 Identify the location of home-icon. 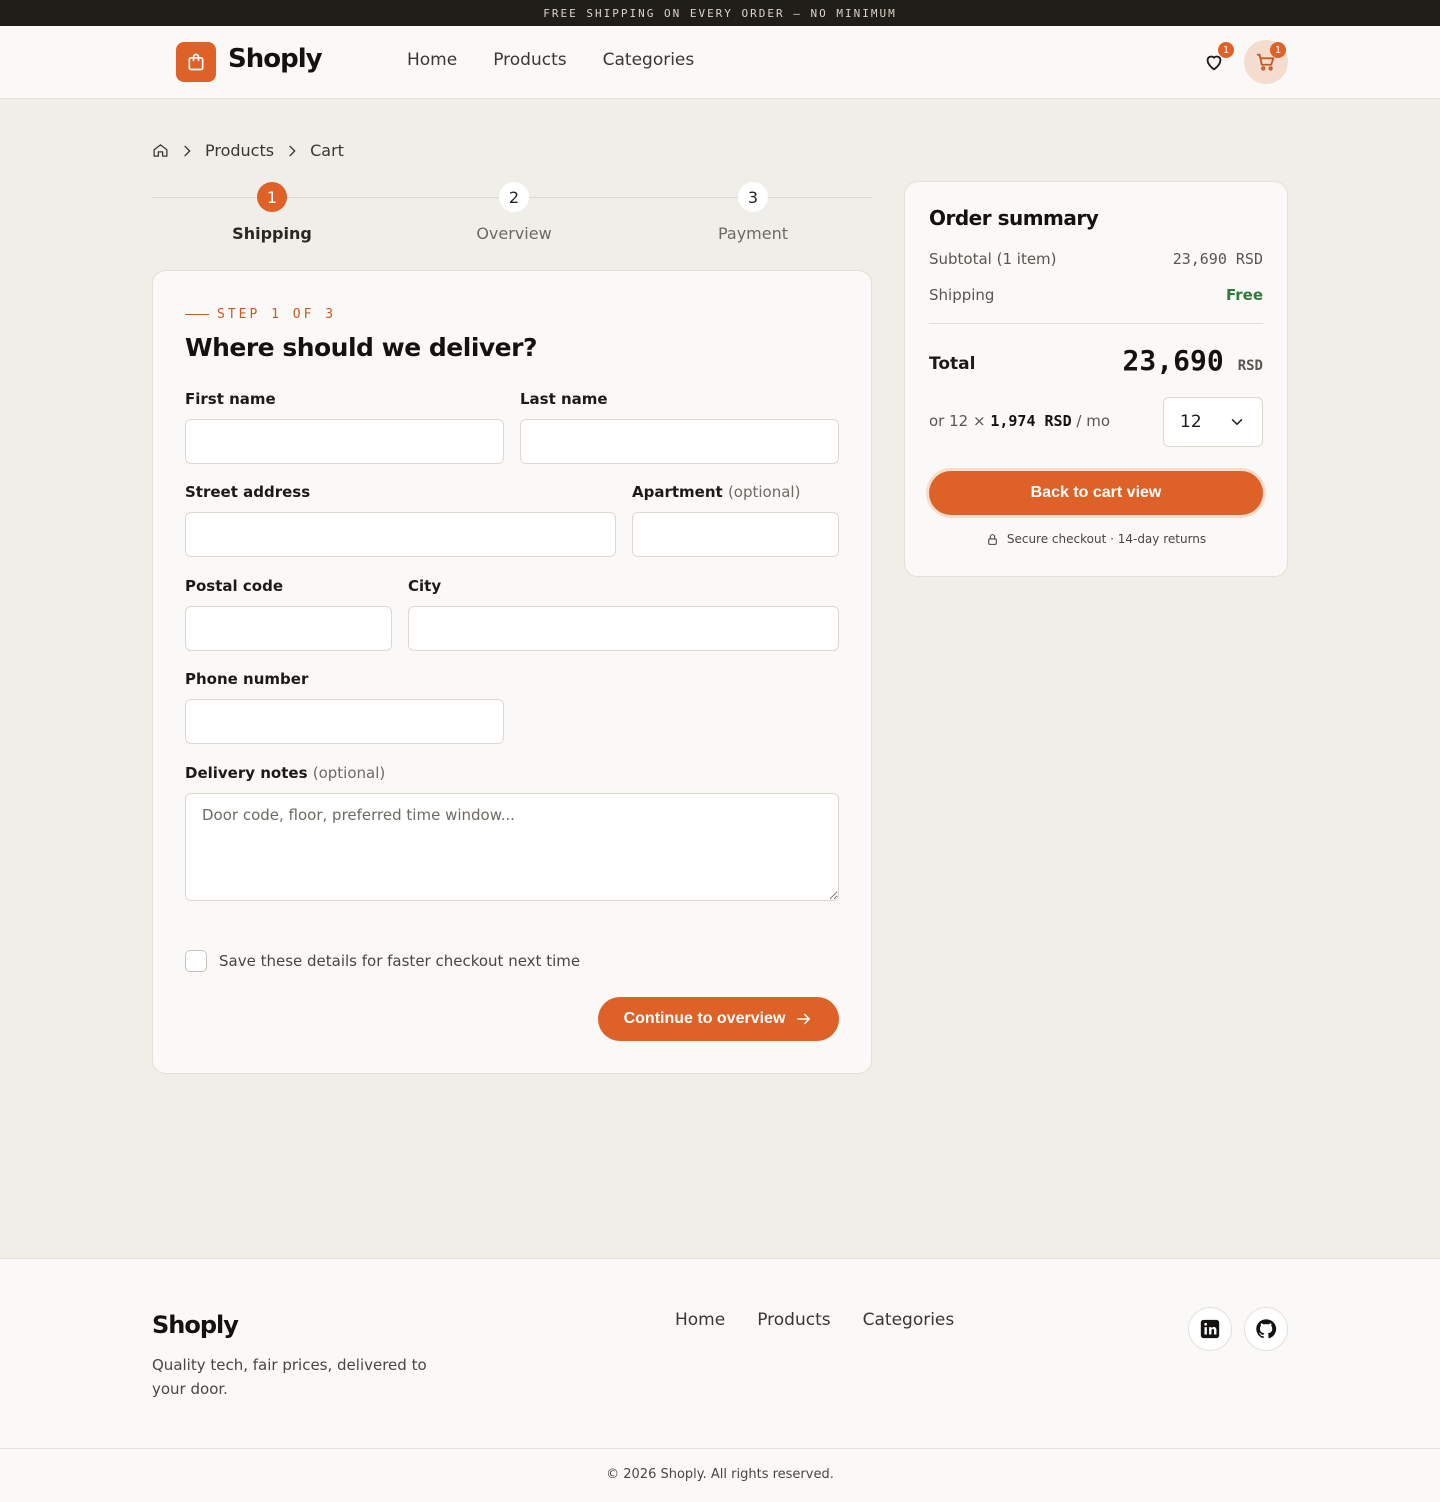
(160, 150).